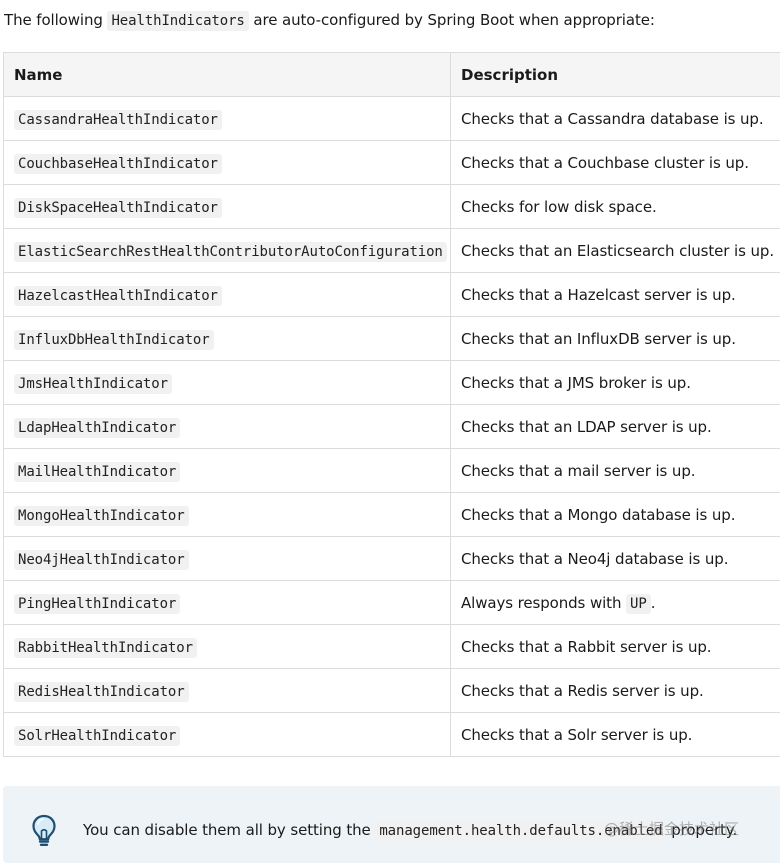 The image size is (780, 863). What do you see at coordinates (227, 294) in the screenshot?
I see `name-cell: HazelcastHealthIndicator` at bounding box center [227, 294].